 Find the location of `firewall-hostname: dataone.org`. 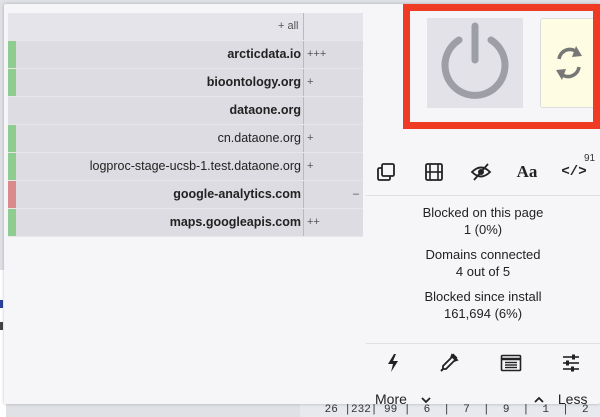

firewall-hostname: dataone.org is located at coordinates (265, 110).